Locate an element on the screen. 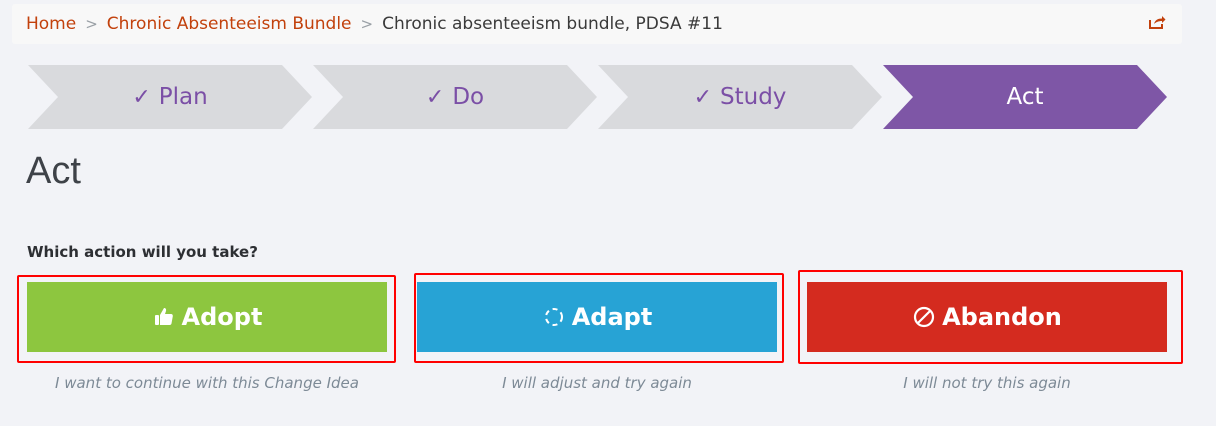  abandon-button: Abandon is located at coordinates (987, 317).